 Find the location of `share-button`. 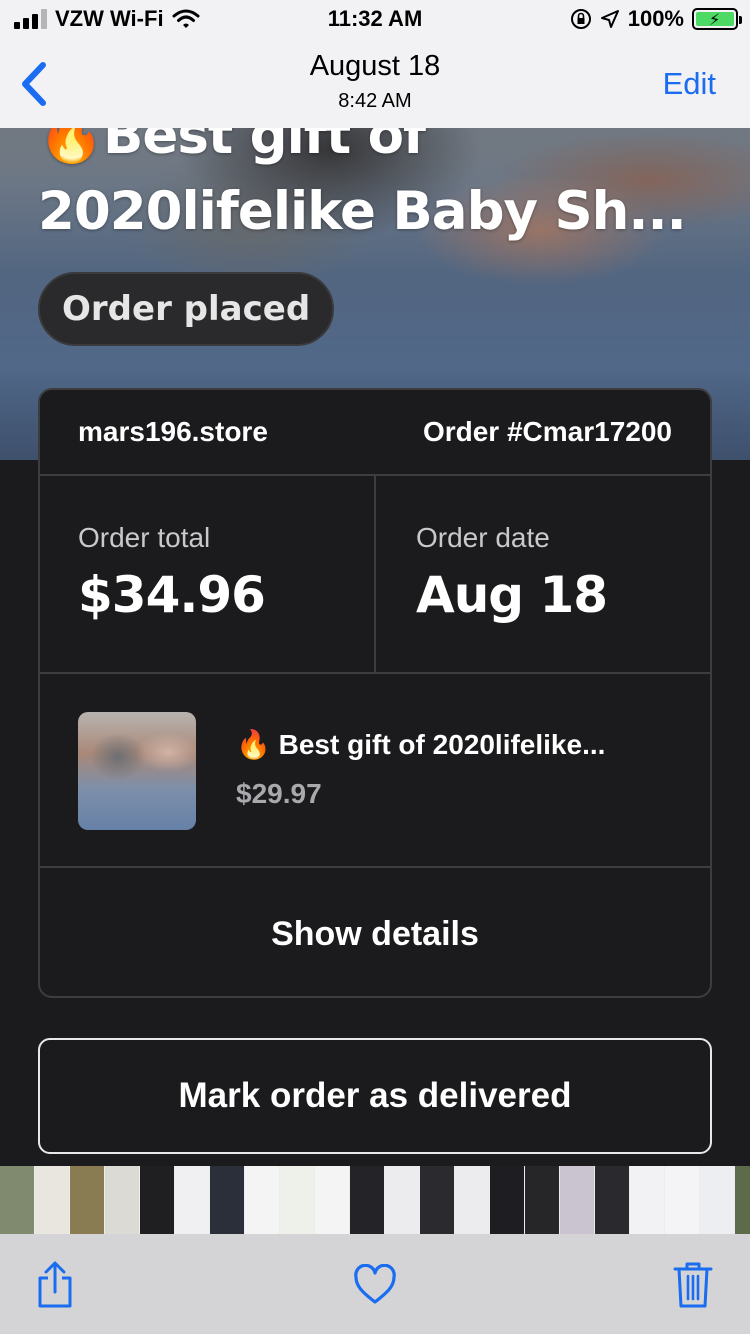

share-button is located at coordinates (55, 1285).